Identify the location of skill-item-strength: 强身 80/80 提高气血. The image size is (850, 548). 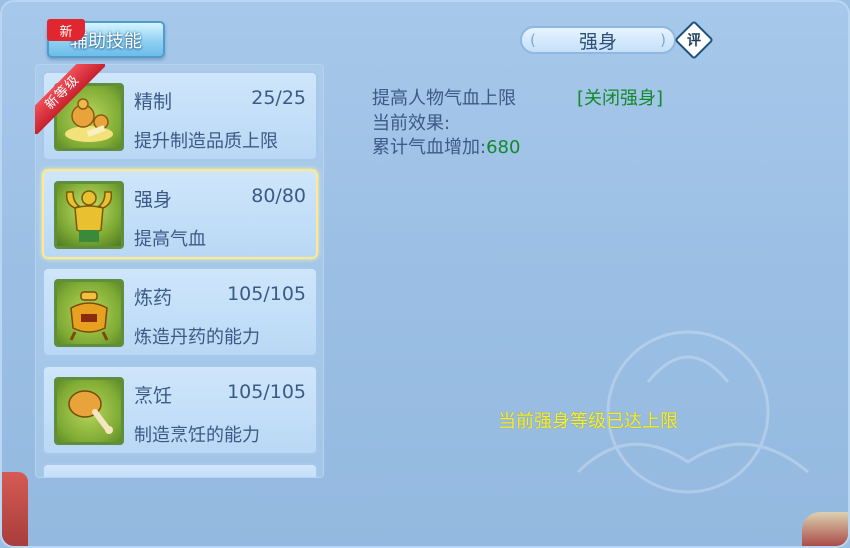
(180, 214).